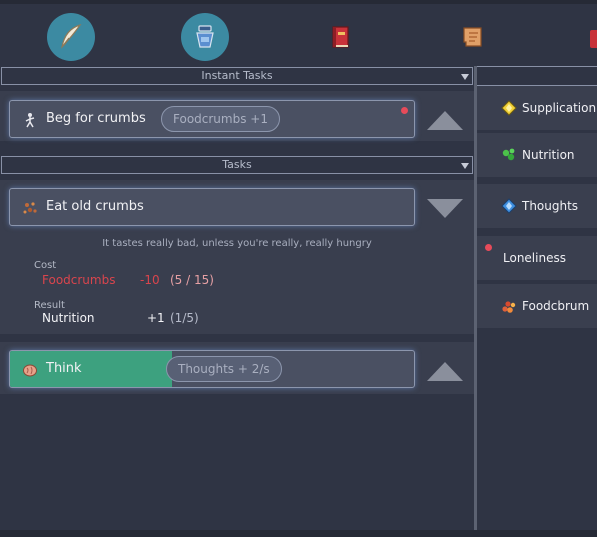  I want to click on red-book-icon, so click(340, 37).